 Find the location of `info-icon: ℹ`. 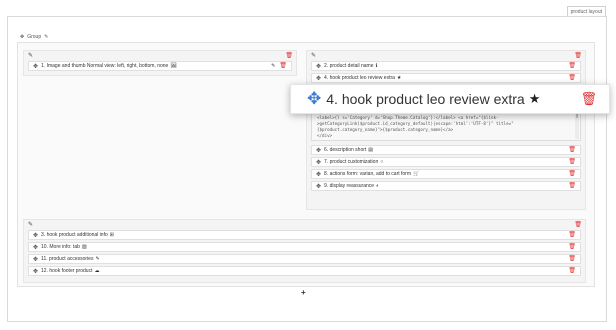

info-icon: ℹ is located at coordinates (376, 66).